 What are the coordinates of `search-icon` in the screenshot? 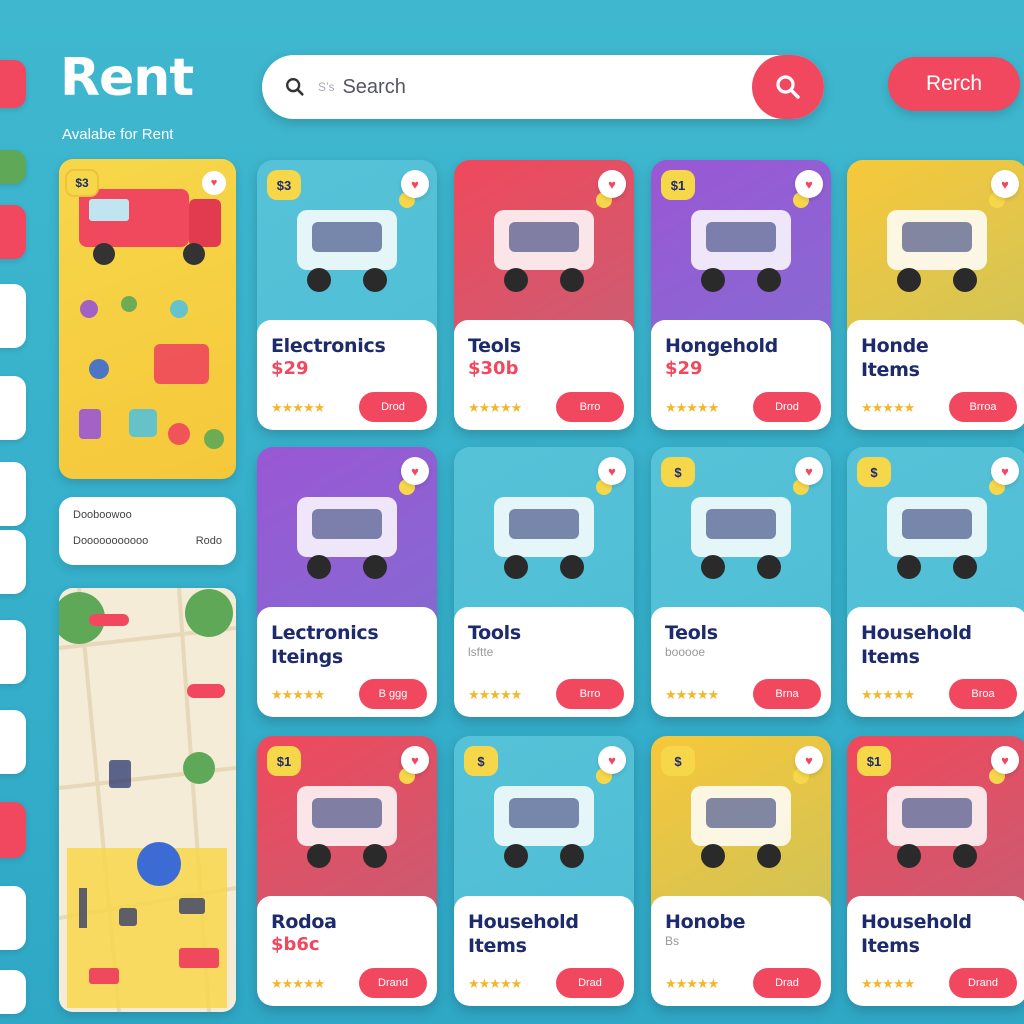 It's located at (295, 87).